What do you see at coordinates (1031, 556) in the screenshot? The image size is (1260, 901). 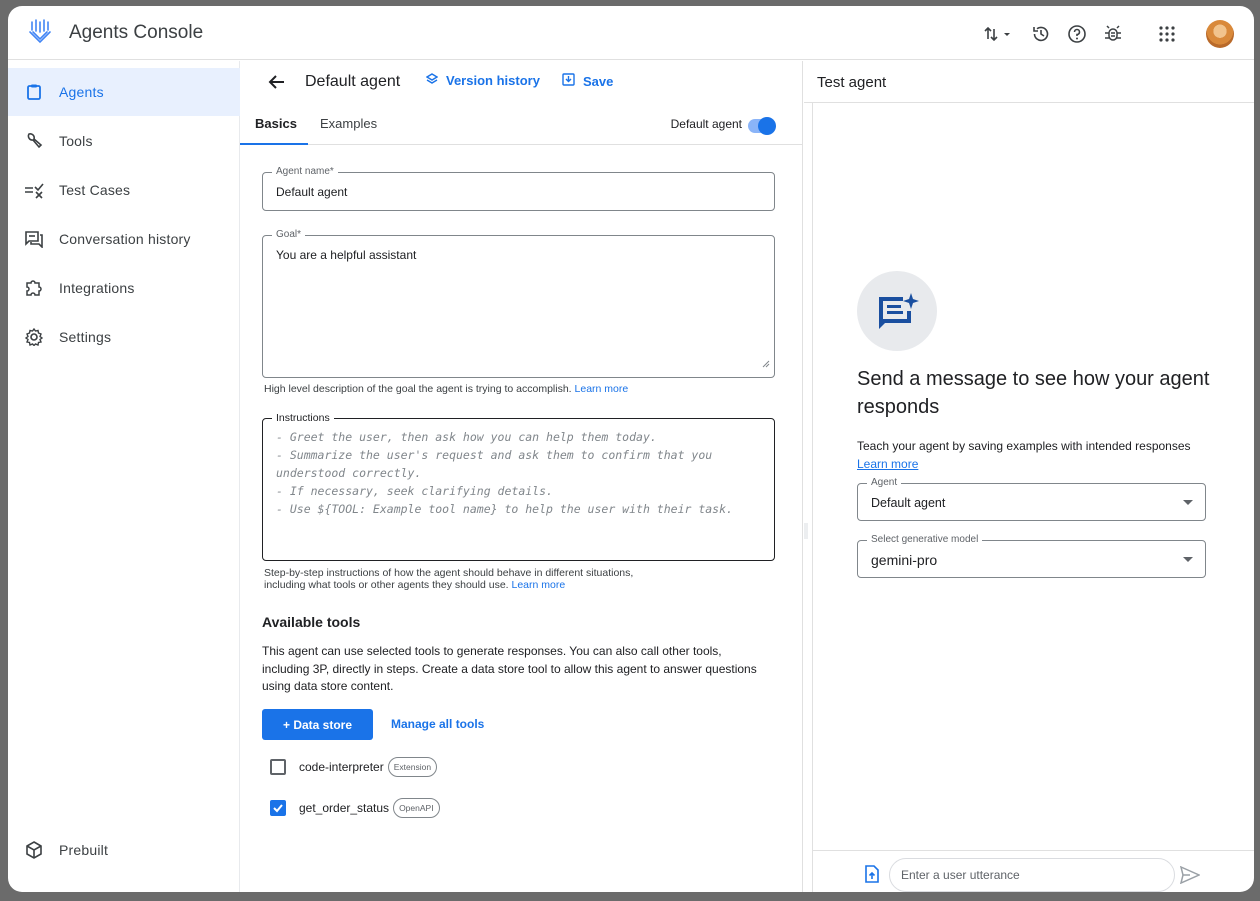 I see `generative-model-select: Select generative model gemini-pro` at bounding box center [1031, 556].